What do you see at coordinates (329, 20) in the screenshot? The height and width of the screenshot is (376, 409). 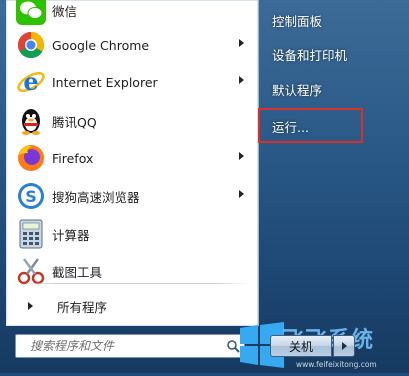 I see `menu-item-control-panel: 控制面板` at bounding box center [329, 20].